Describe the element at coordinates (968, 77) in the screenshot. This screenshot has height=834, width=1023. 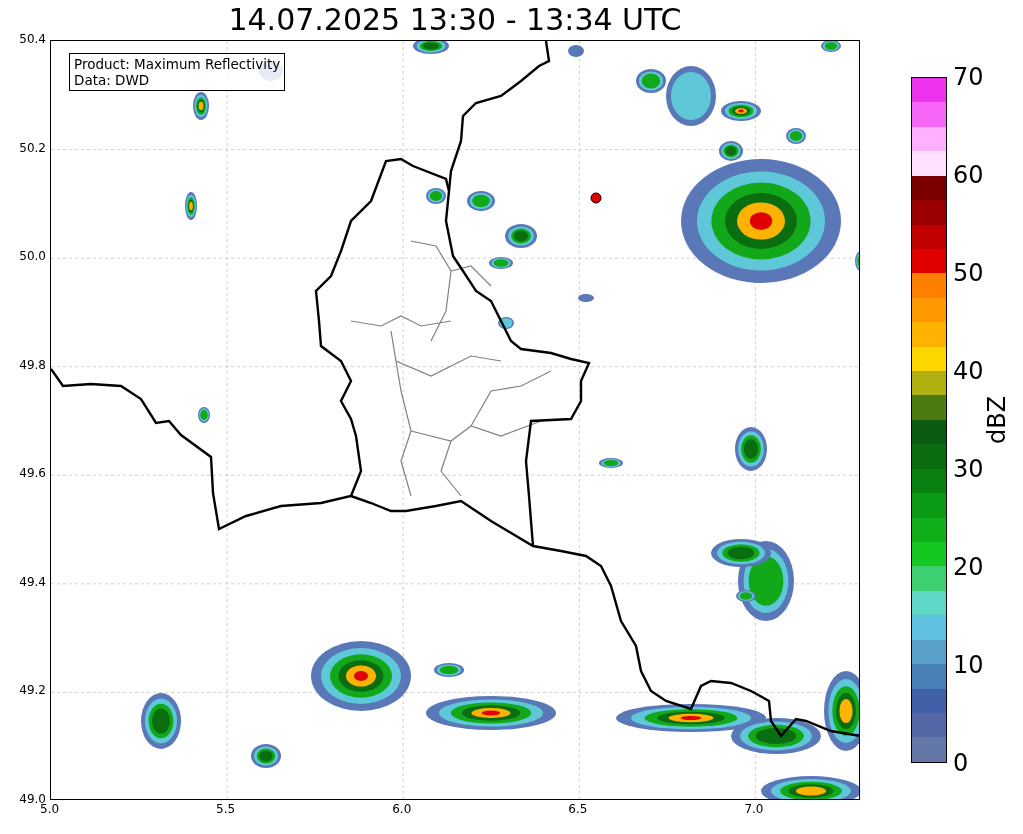
I see `colorbar-tick-label: 70` at that location.